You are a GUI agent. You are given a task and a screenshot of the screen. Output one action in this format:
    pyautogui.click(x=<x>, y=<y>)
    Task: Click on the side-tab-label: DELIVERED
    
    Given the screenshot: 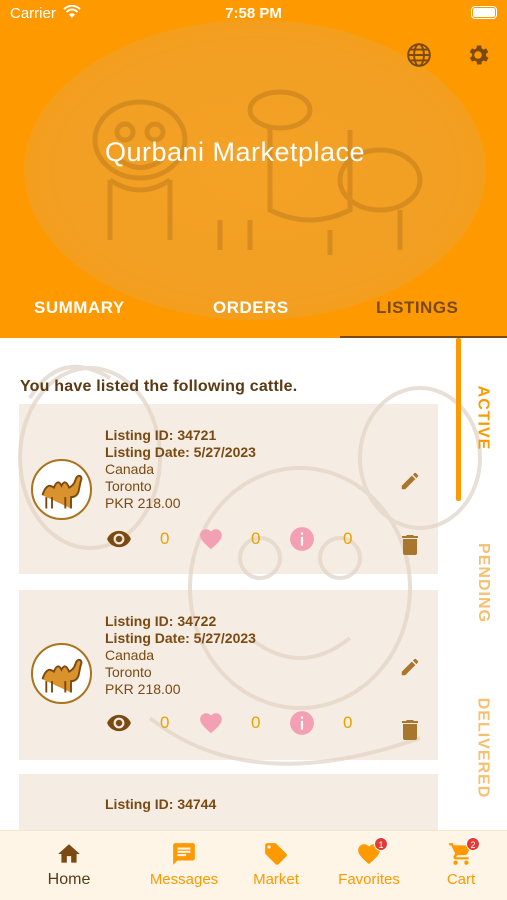 What is the action you would take?
    pyautogui.click(x=483, y=748)
    